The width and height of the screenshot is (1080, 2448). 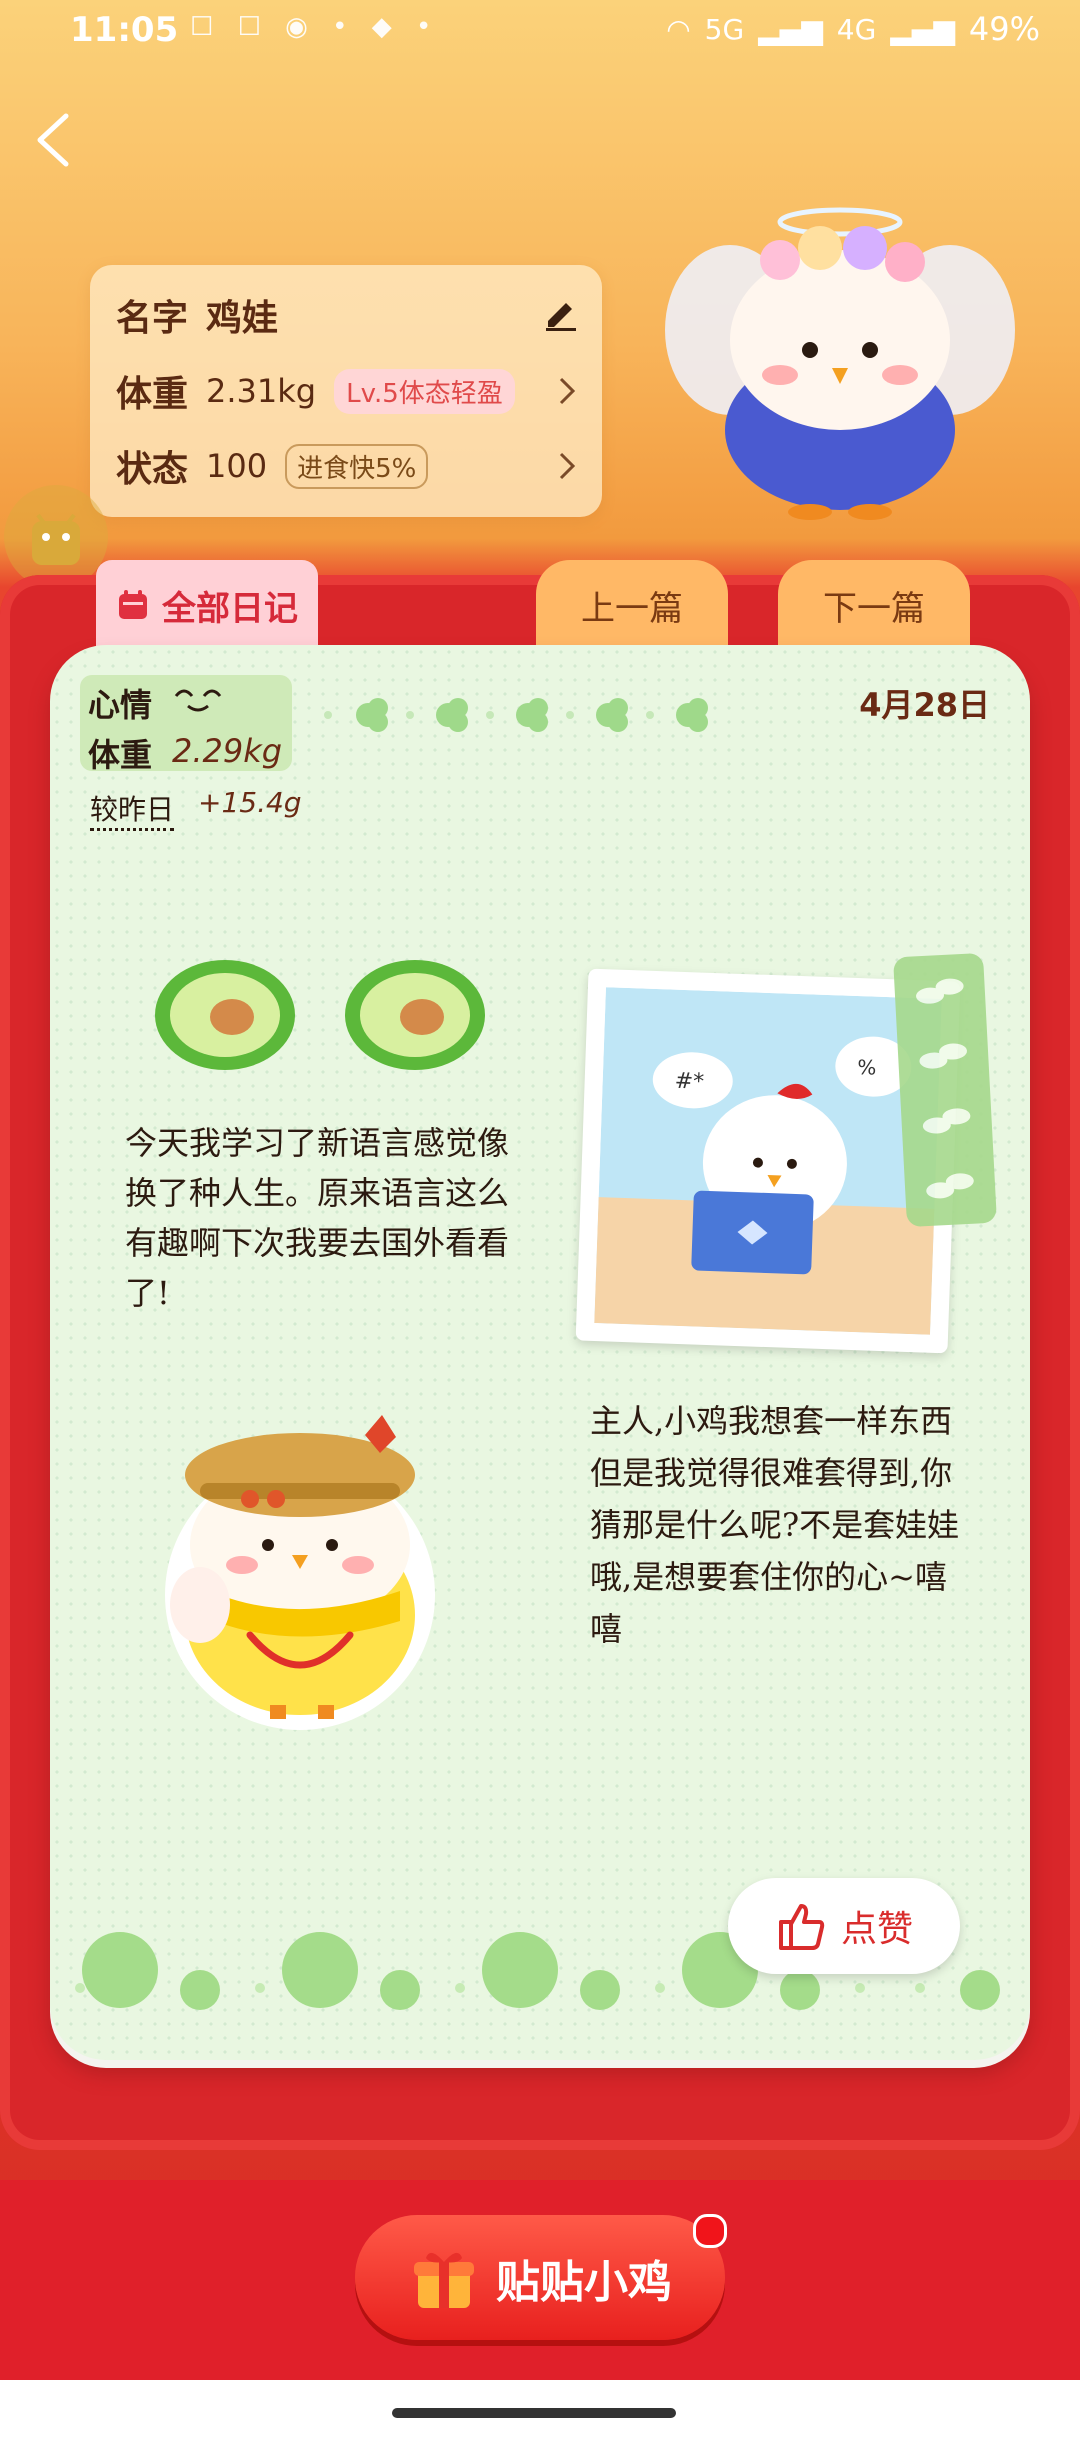 I want to click on status-time: 11:05, so click(x=124, y=30).